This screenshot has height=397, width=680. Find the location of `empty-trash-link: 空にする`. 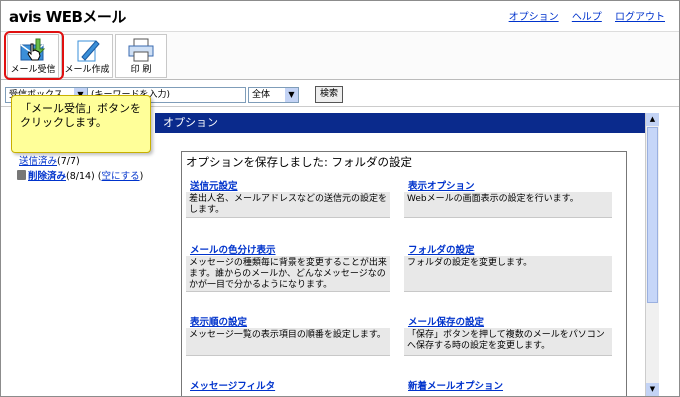

empty-trash-link: 空にする is located at coordinates (121, 176).